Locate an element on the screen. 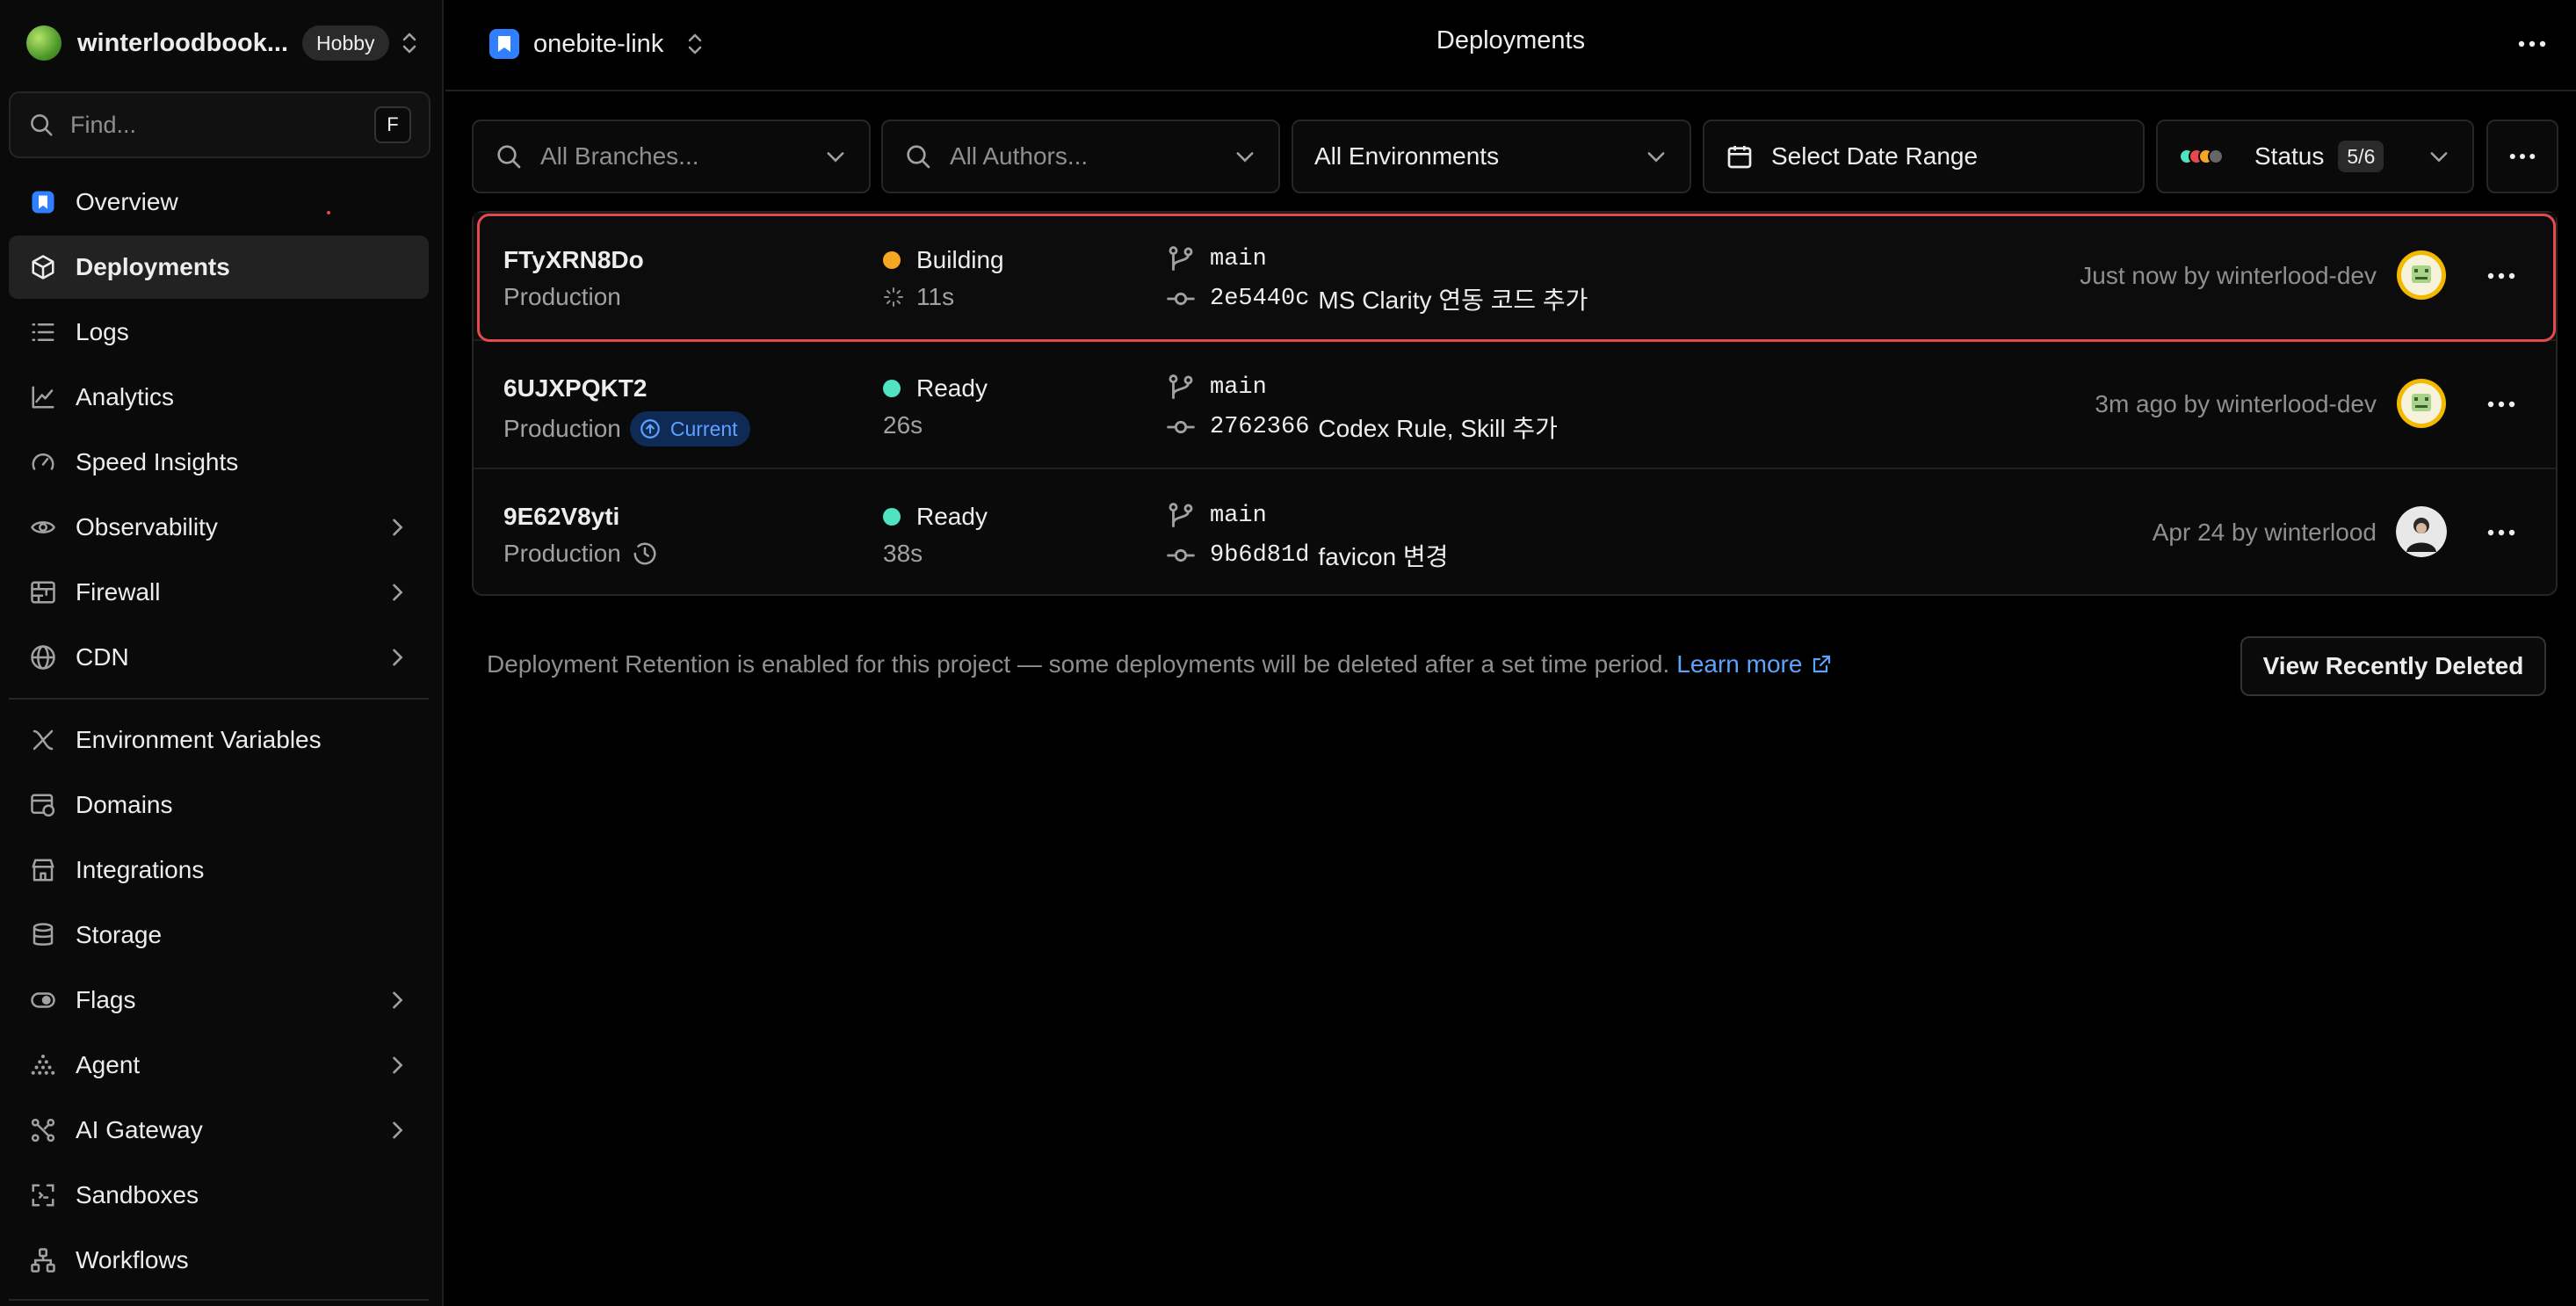 The width and height of the screenshot is (2576, 1306). agent-icon is located at coordinates (43, 1065).